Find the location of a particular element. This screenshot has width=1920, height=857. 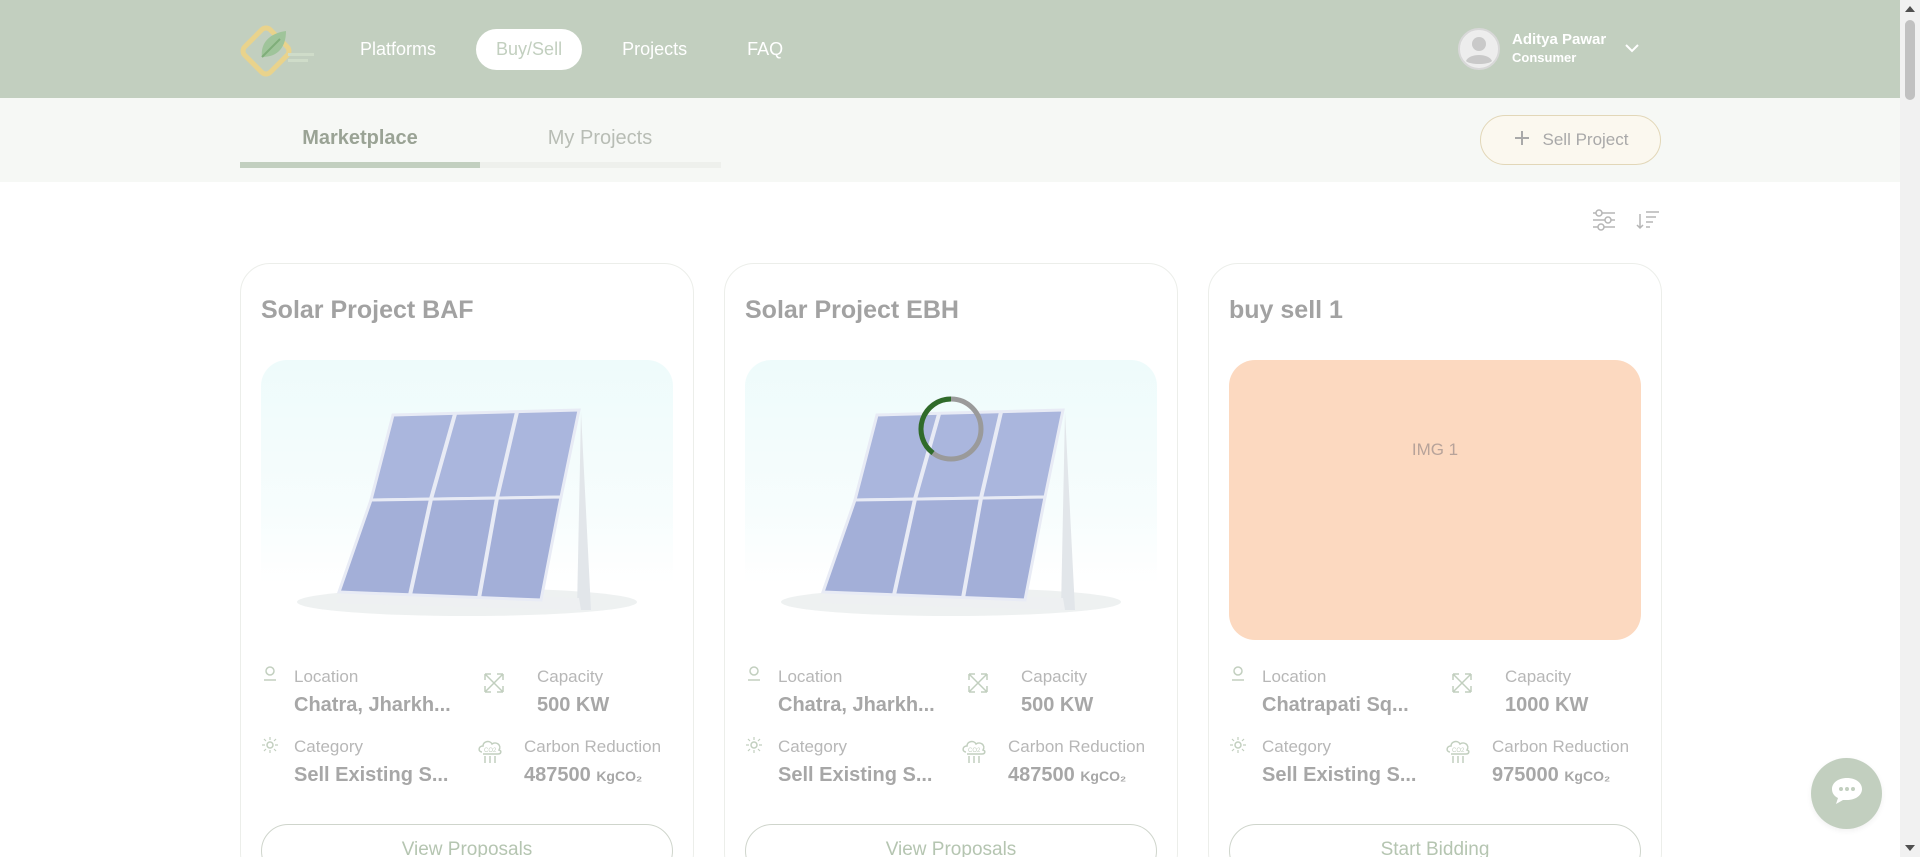

sort-icon is located at coordinates (1648, 220).